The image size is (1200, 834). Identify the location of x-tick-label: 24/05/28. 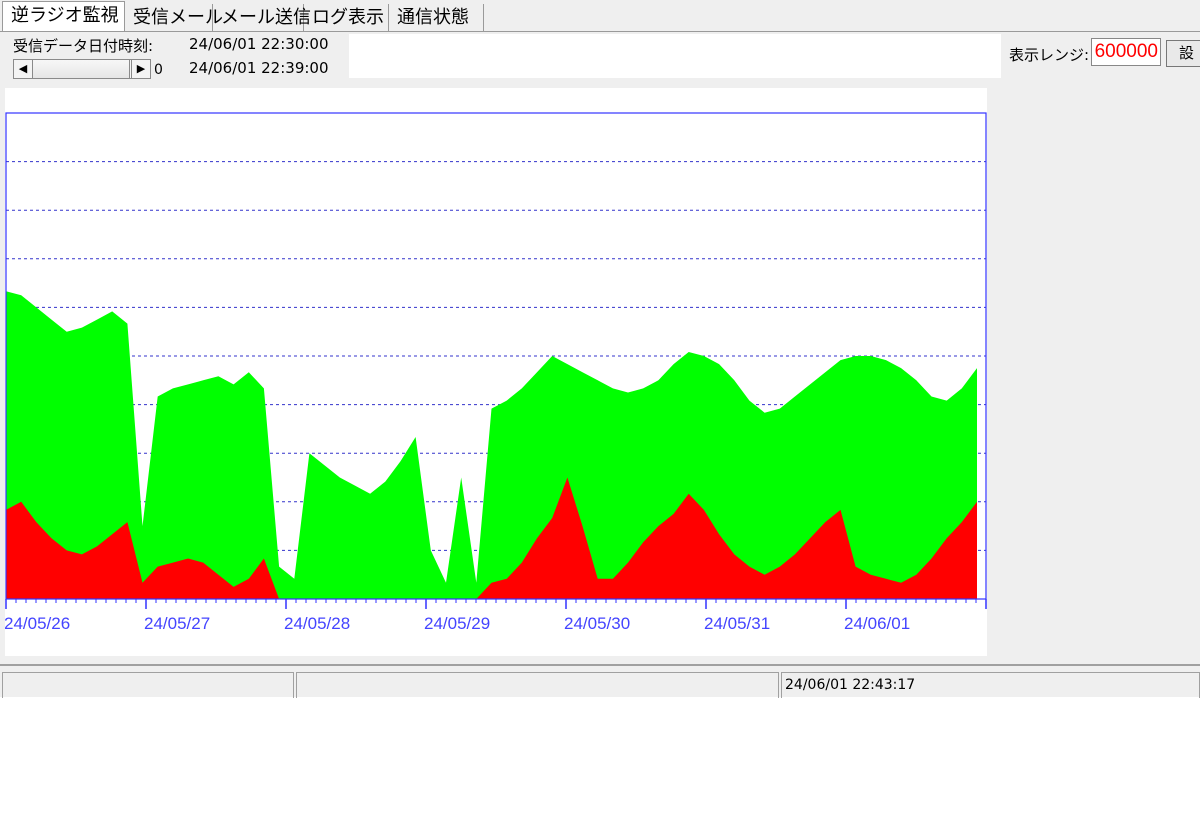
(317, 623).